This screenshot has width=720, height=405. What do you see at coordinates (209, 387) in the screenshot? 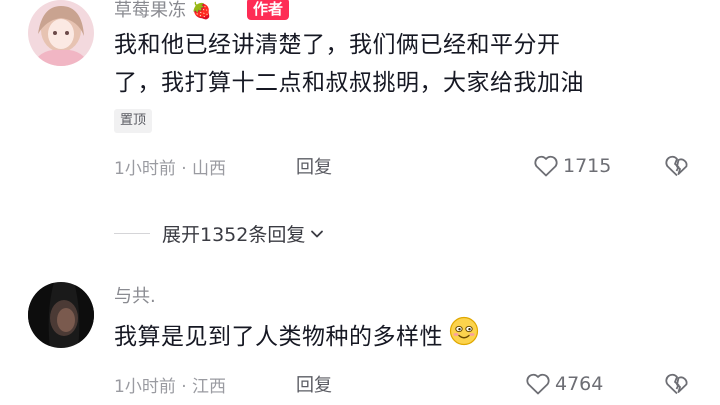
I see `comment-location: 江西` at bounding box center [209, 387].